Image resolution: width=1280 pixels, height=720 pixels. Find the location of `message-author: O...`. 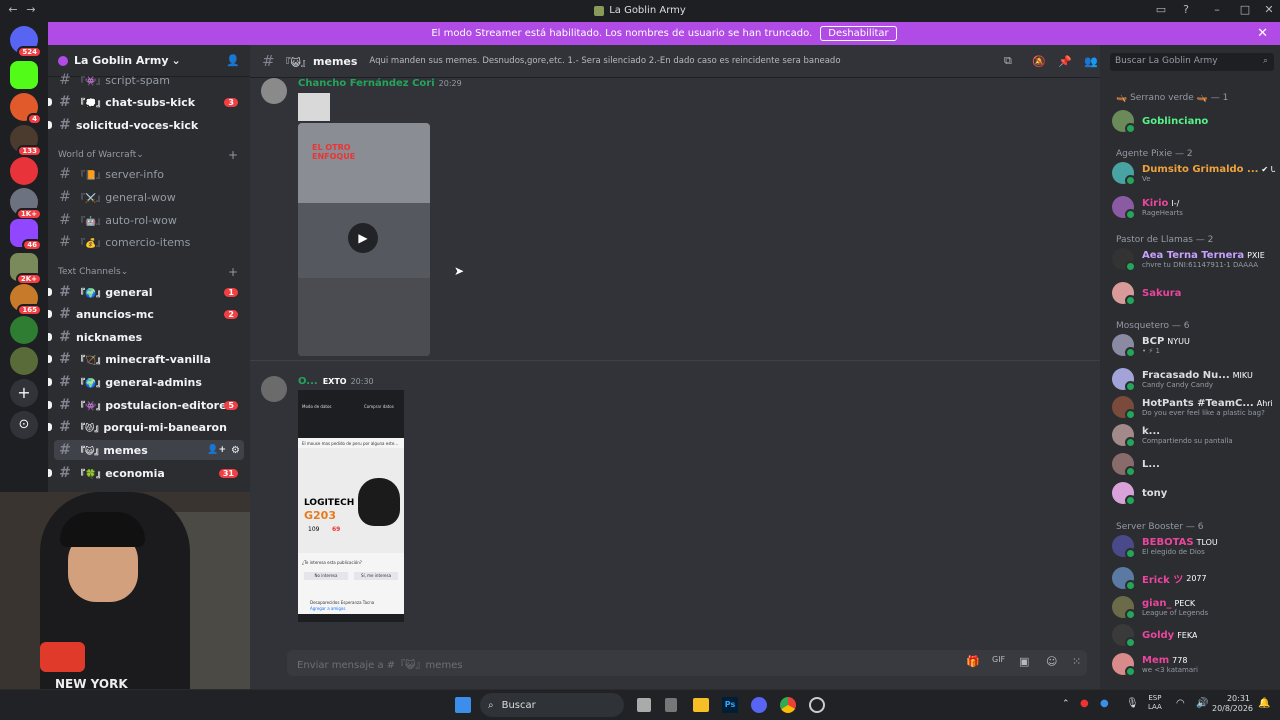

message-author: O... is located at coordinates (308, 381).